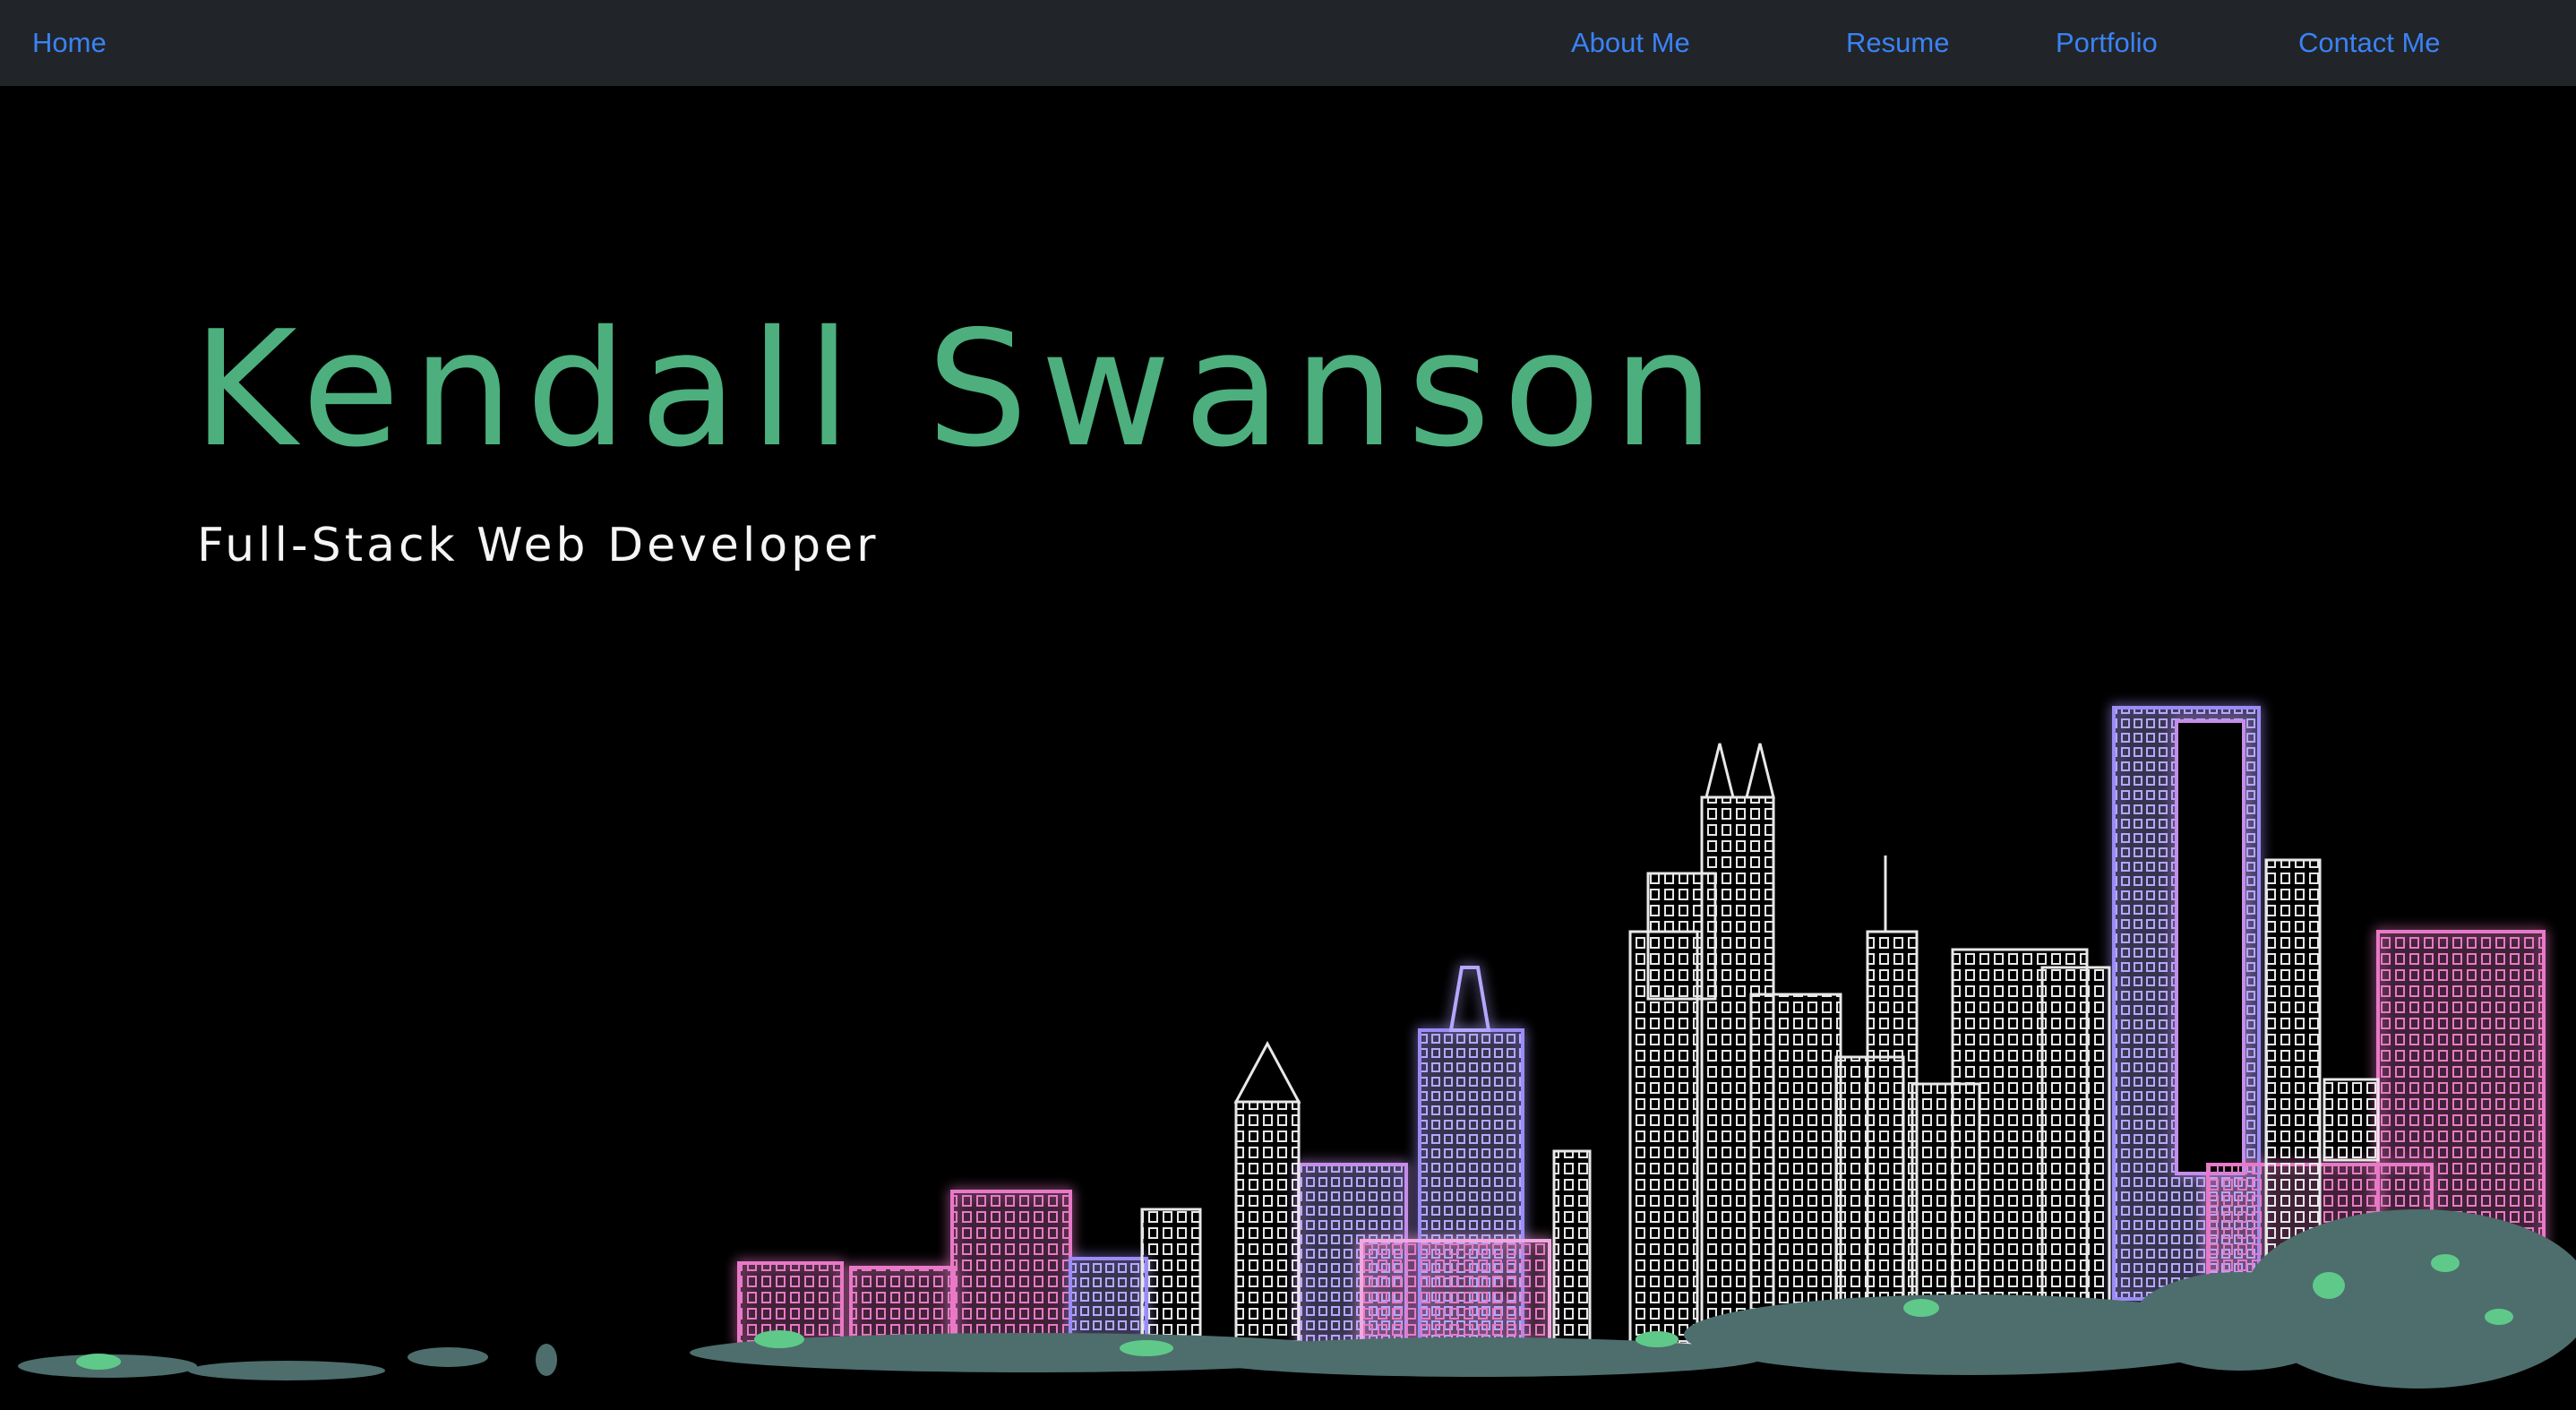  I want to click on nav-link-home: Home, so click(69, 43).